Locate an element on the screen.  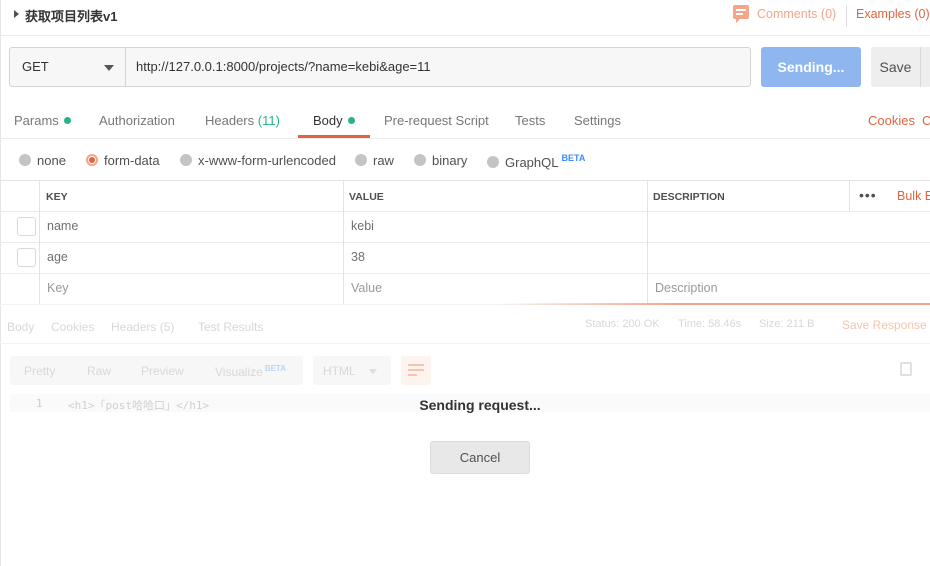
radio-selected-icon is located at coordinates (92, 160).